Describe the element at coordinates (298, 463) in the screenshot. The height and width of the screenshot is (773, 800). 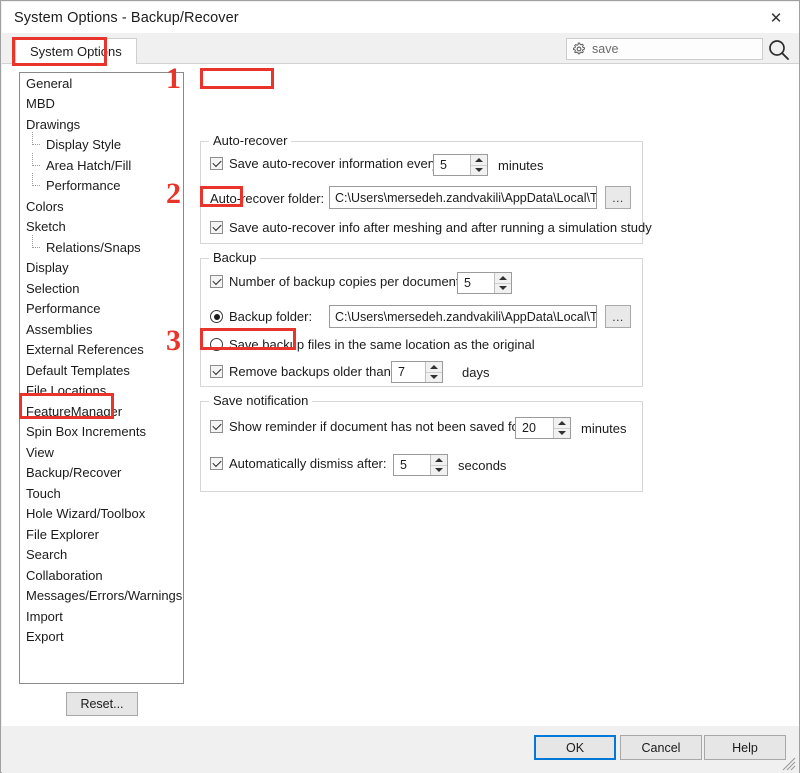
I see `auto-dismiss-row: Automatically dismiss after:` at that location.